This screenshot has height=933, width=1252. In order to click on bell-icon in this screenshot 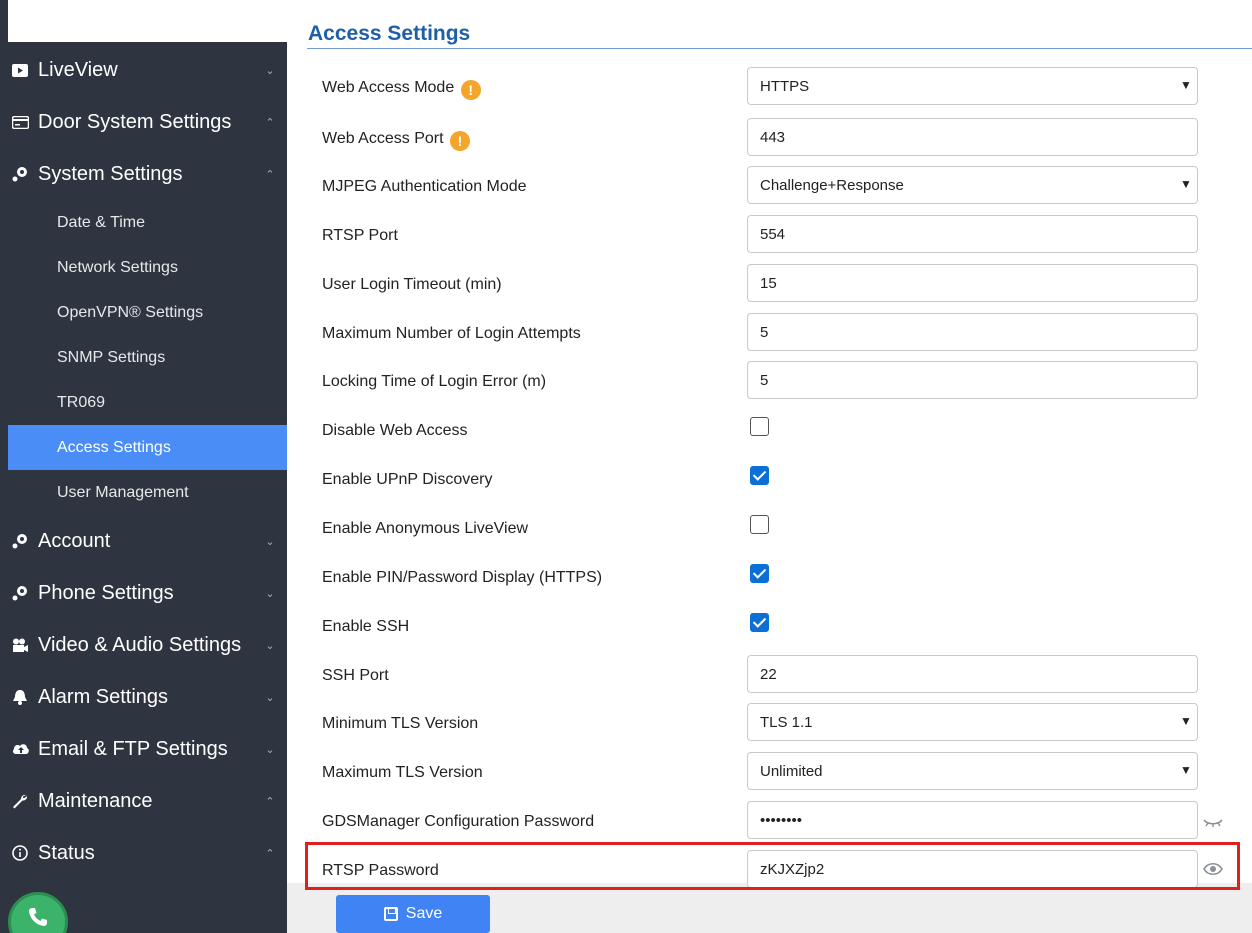, I will do `click(23, 697)`.